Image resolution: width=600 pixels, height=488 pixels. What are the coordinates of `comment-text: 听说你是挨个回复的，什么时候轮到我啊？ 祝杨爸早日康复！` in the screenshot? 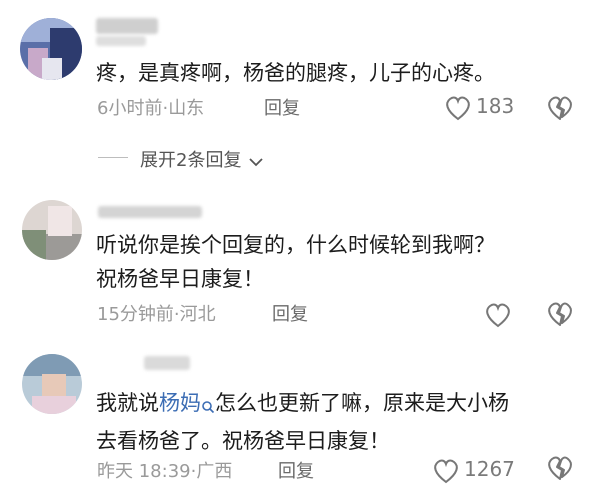 It's located at (295, 262).